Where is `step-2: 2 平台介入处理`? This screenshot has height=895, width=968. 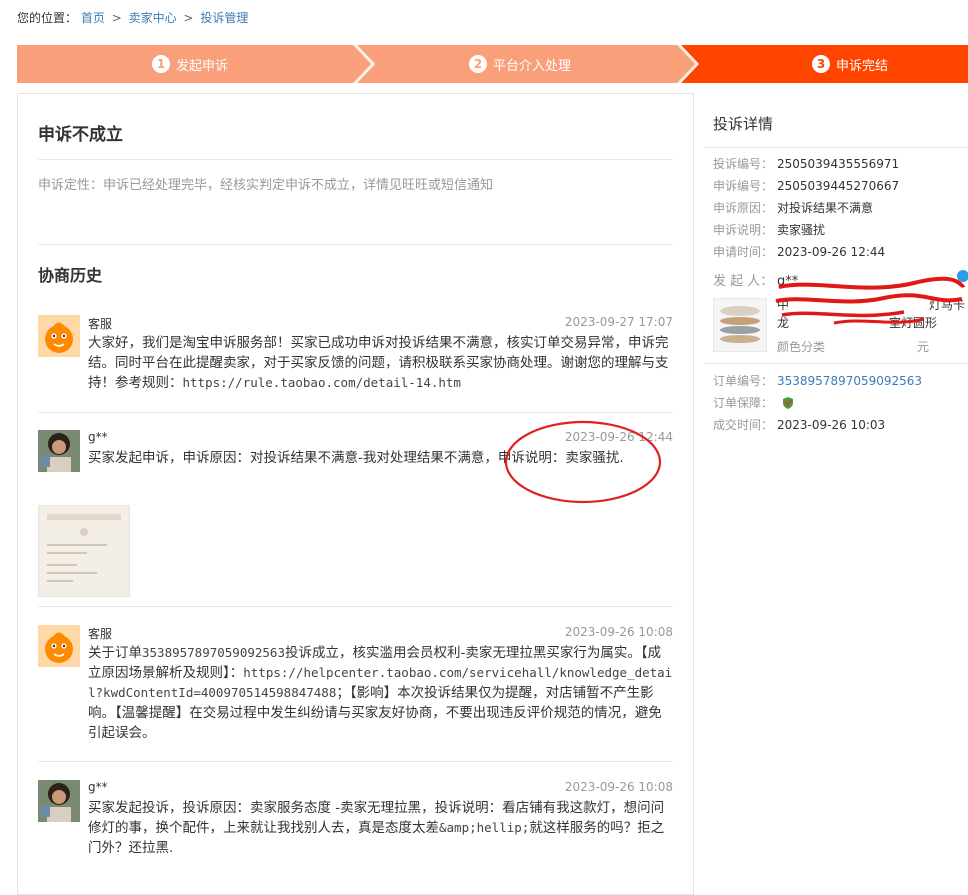 step-2: 2 平台介入处理 is located at coordinates (520, 64).